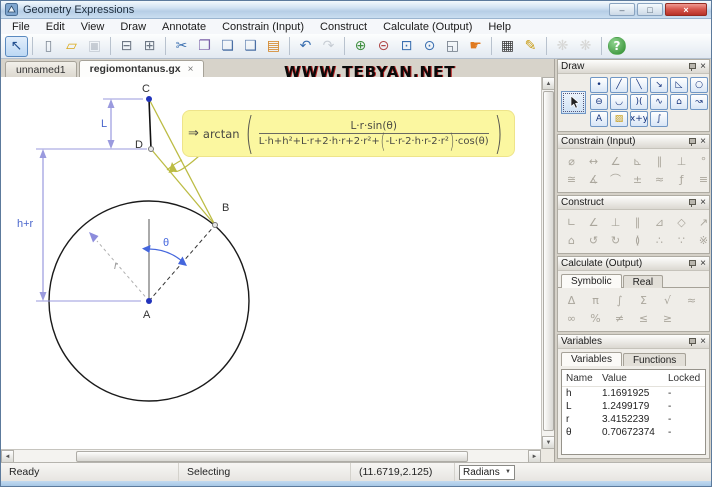  I want to click on horizontal-scrollbar: ◄ ►, so click(271, 456).